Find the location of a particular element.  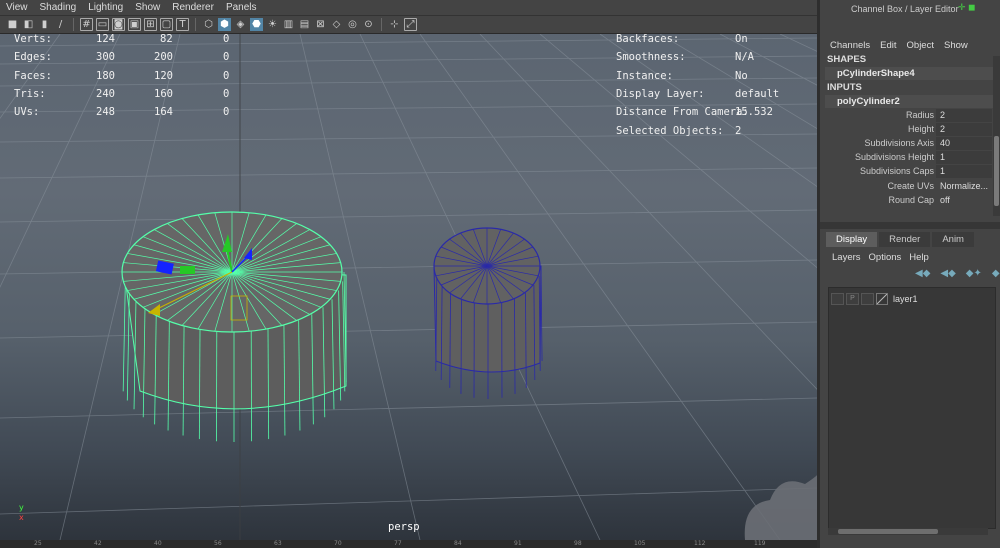

backface-icon: ◎ is located at coordinates (352, 24).